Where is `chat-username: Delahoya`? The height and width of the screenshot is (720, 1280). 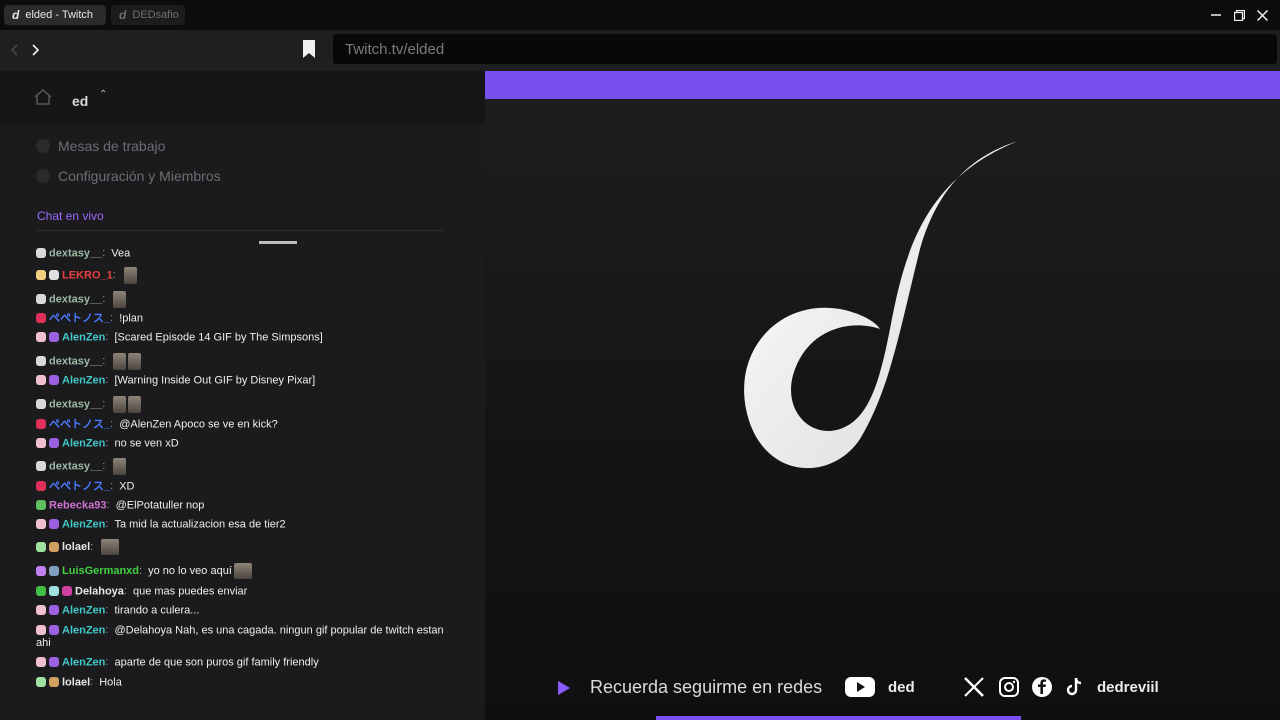
chat-username: Delahoya is located at coordinates (99, 591).